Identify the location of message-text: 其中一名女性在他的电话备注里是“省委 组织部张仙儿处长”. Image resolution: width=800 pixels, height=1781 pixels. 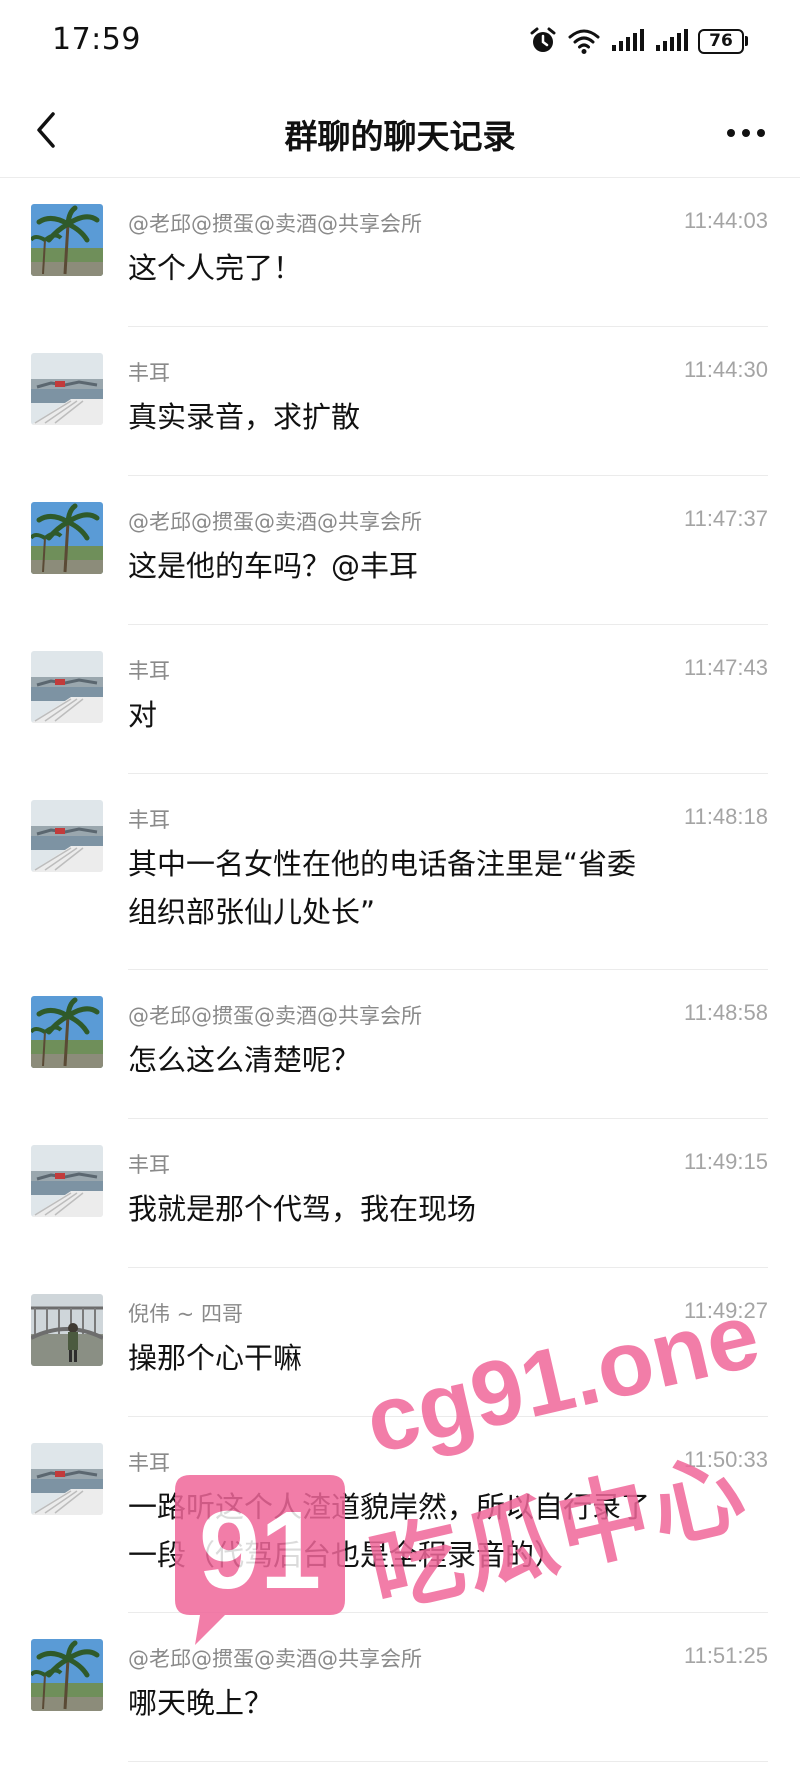
(382, 888).